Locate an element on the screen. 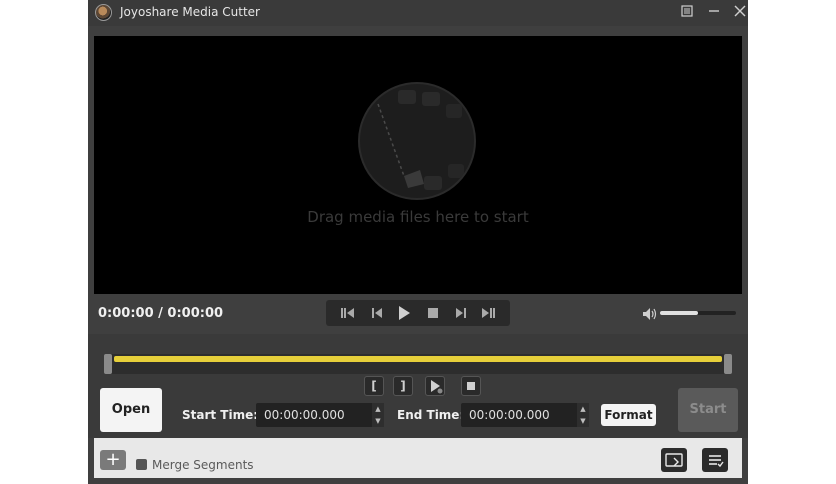  drop-hint-text: Drag media files here to start is located at coordinates (418, 217).